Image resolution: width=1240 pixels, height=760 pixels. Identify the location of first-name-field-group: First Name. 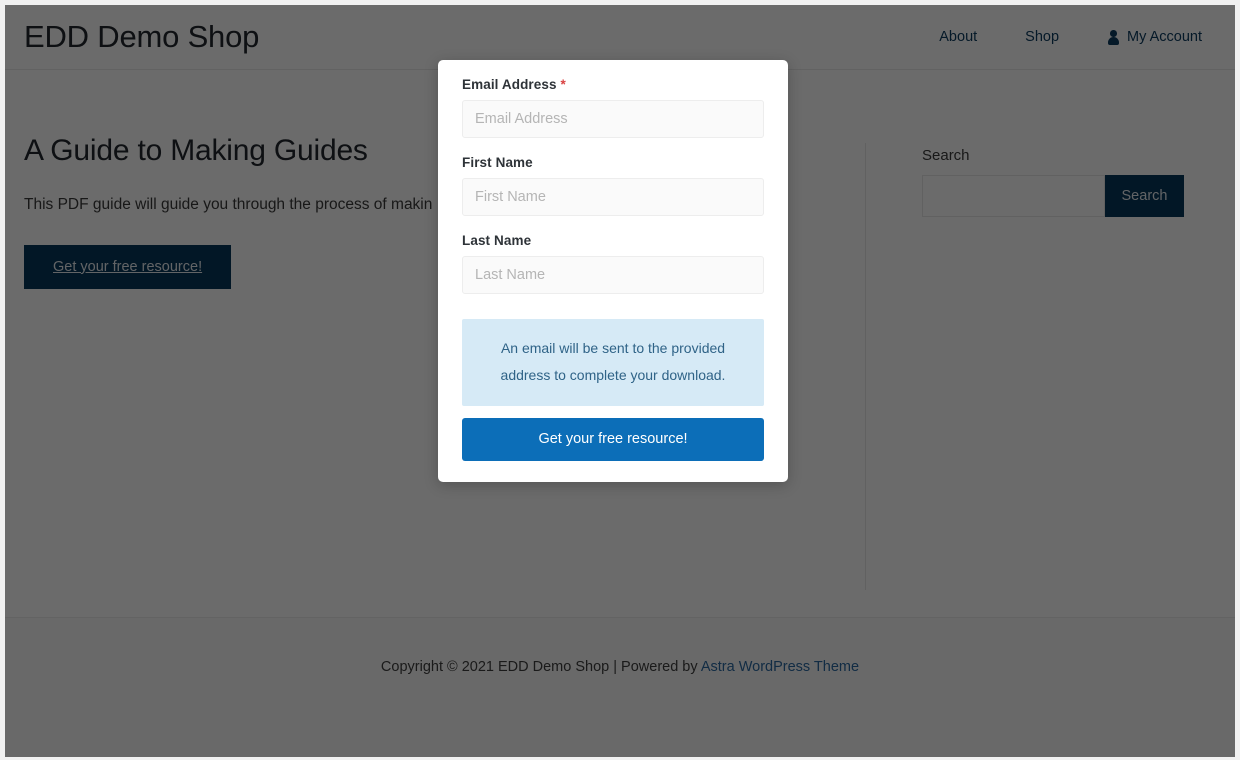
(613, 185).